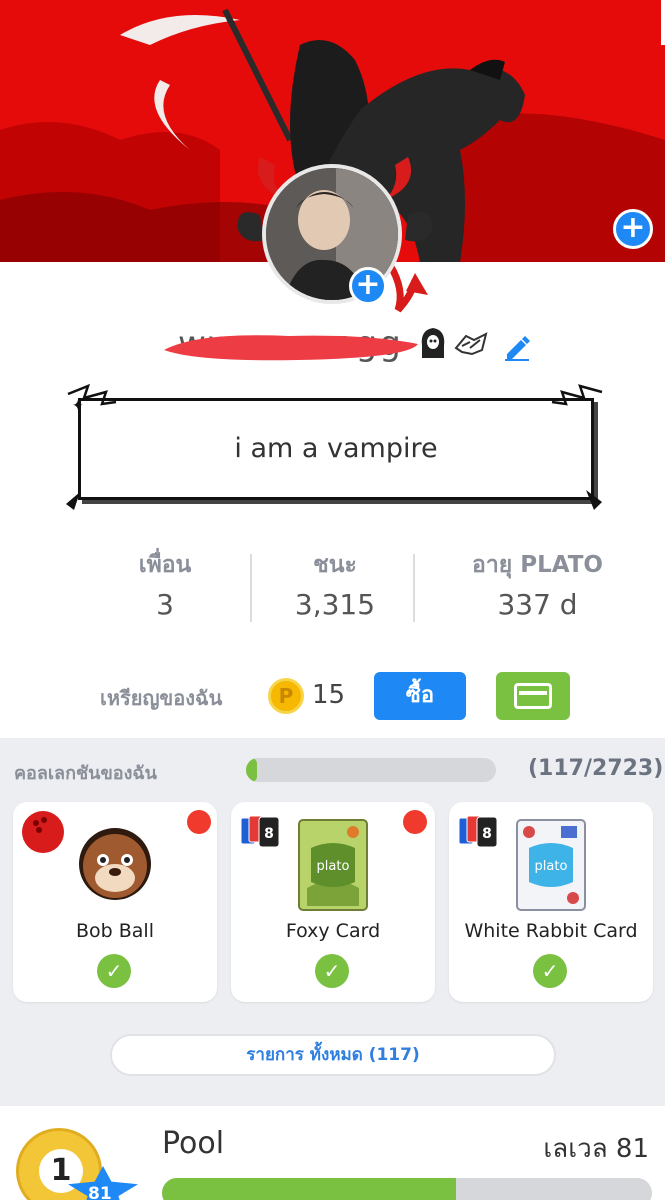  I want to click on collection-item-name: Foxy Card, so click(333, 931).